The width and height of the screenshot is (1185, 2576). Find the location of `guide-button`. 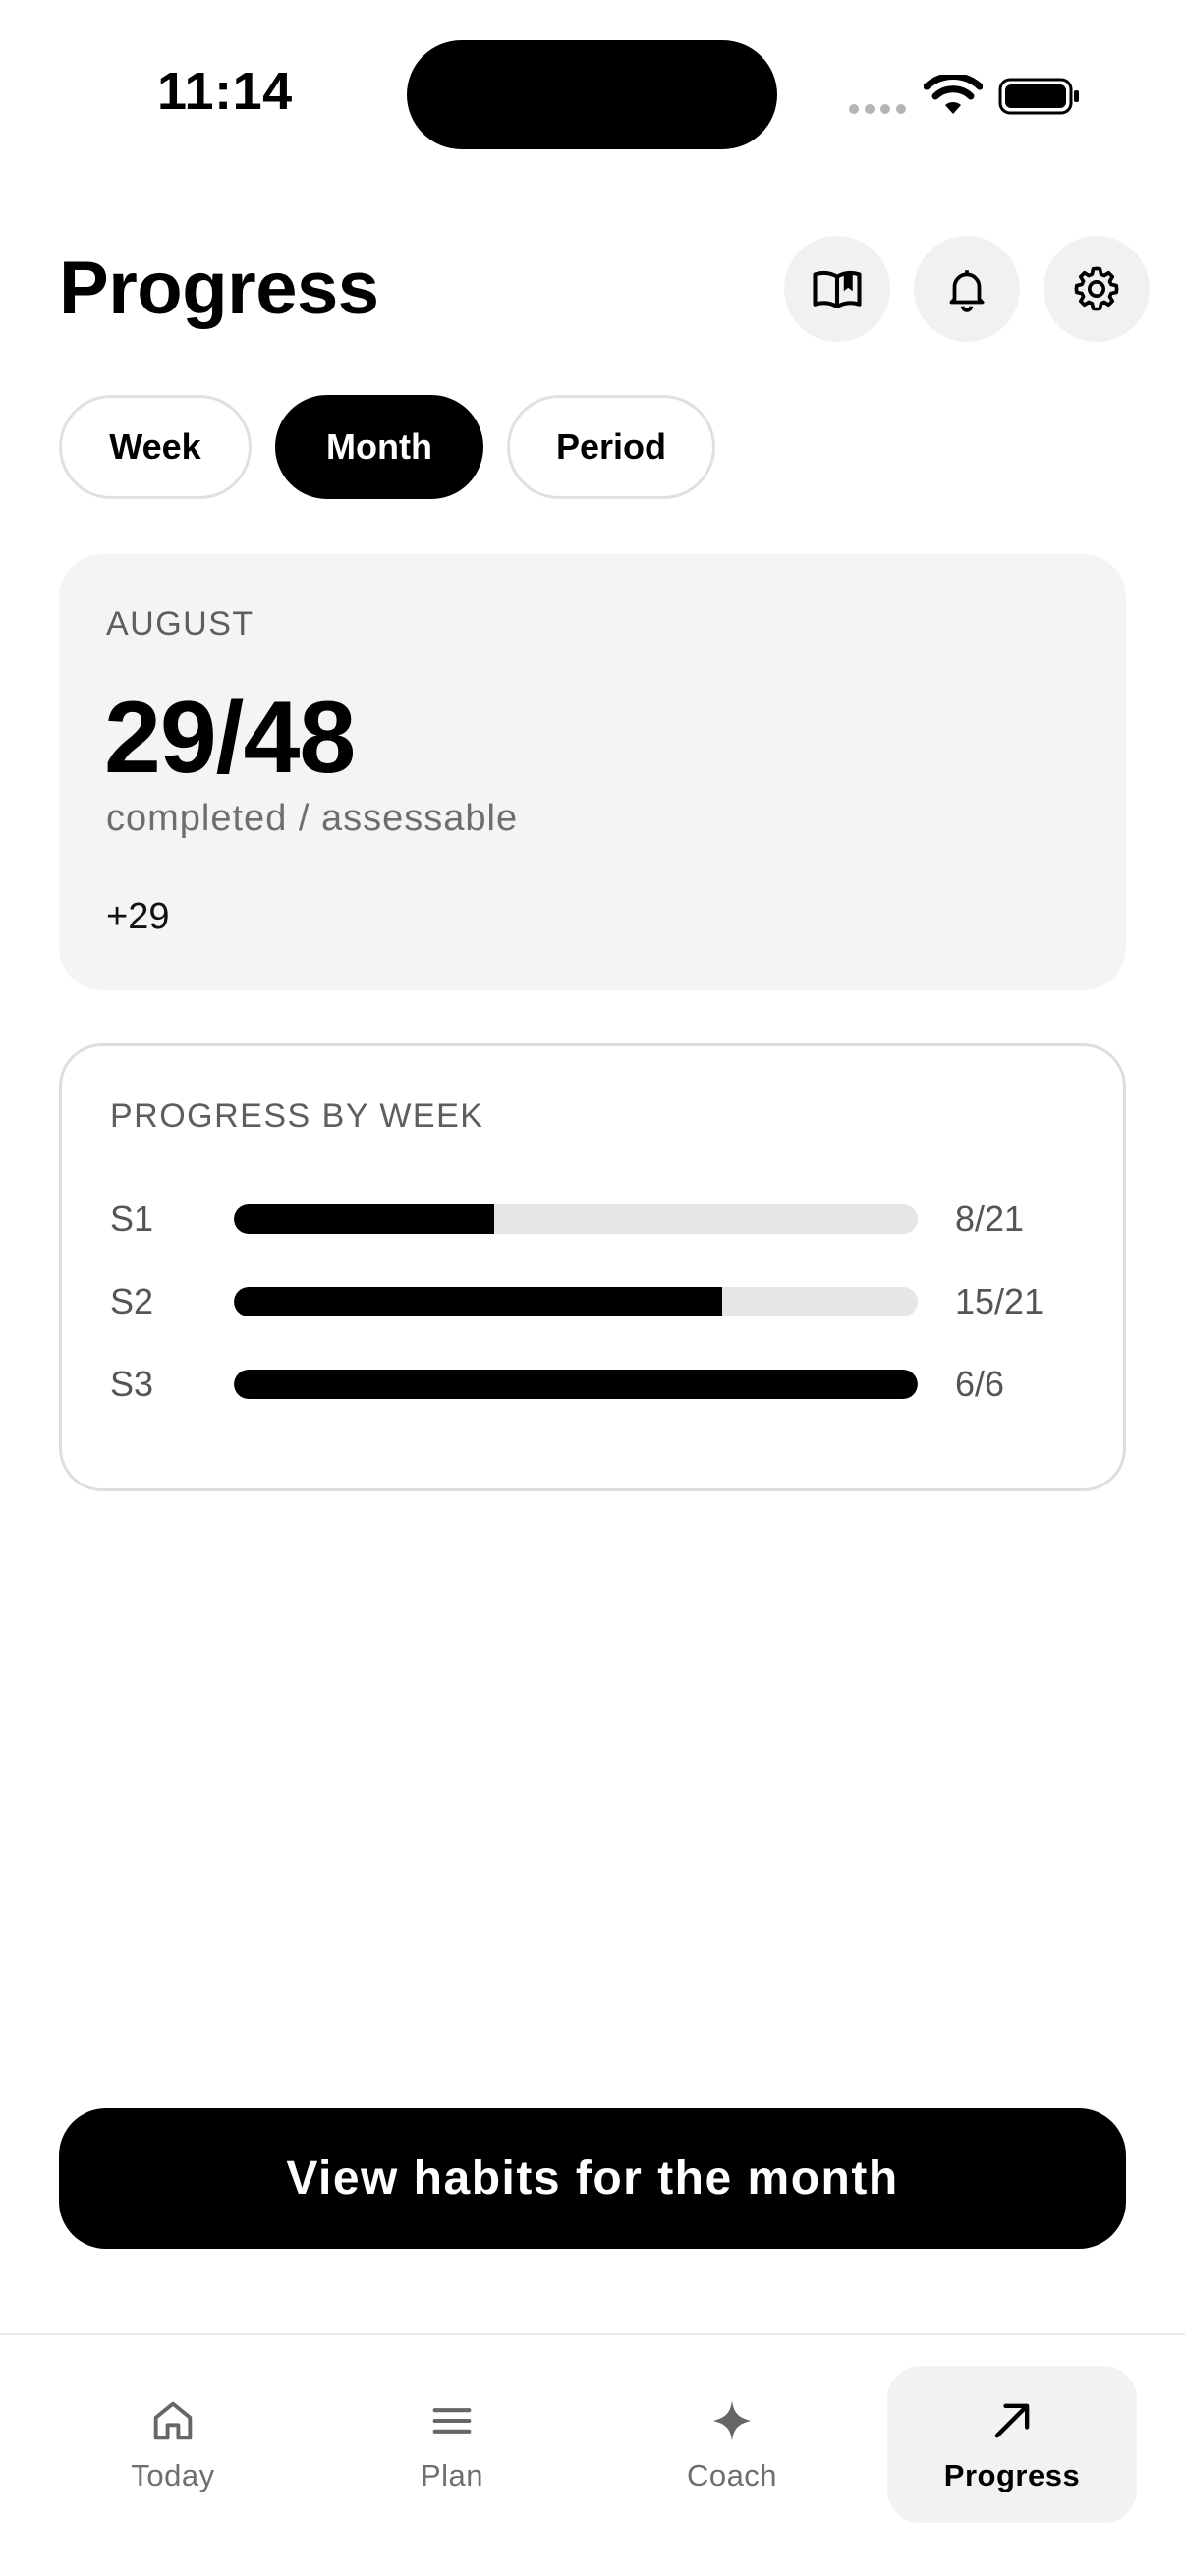

guide-button is located at coordinates (837, 289).